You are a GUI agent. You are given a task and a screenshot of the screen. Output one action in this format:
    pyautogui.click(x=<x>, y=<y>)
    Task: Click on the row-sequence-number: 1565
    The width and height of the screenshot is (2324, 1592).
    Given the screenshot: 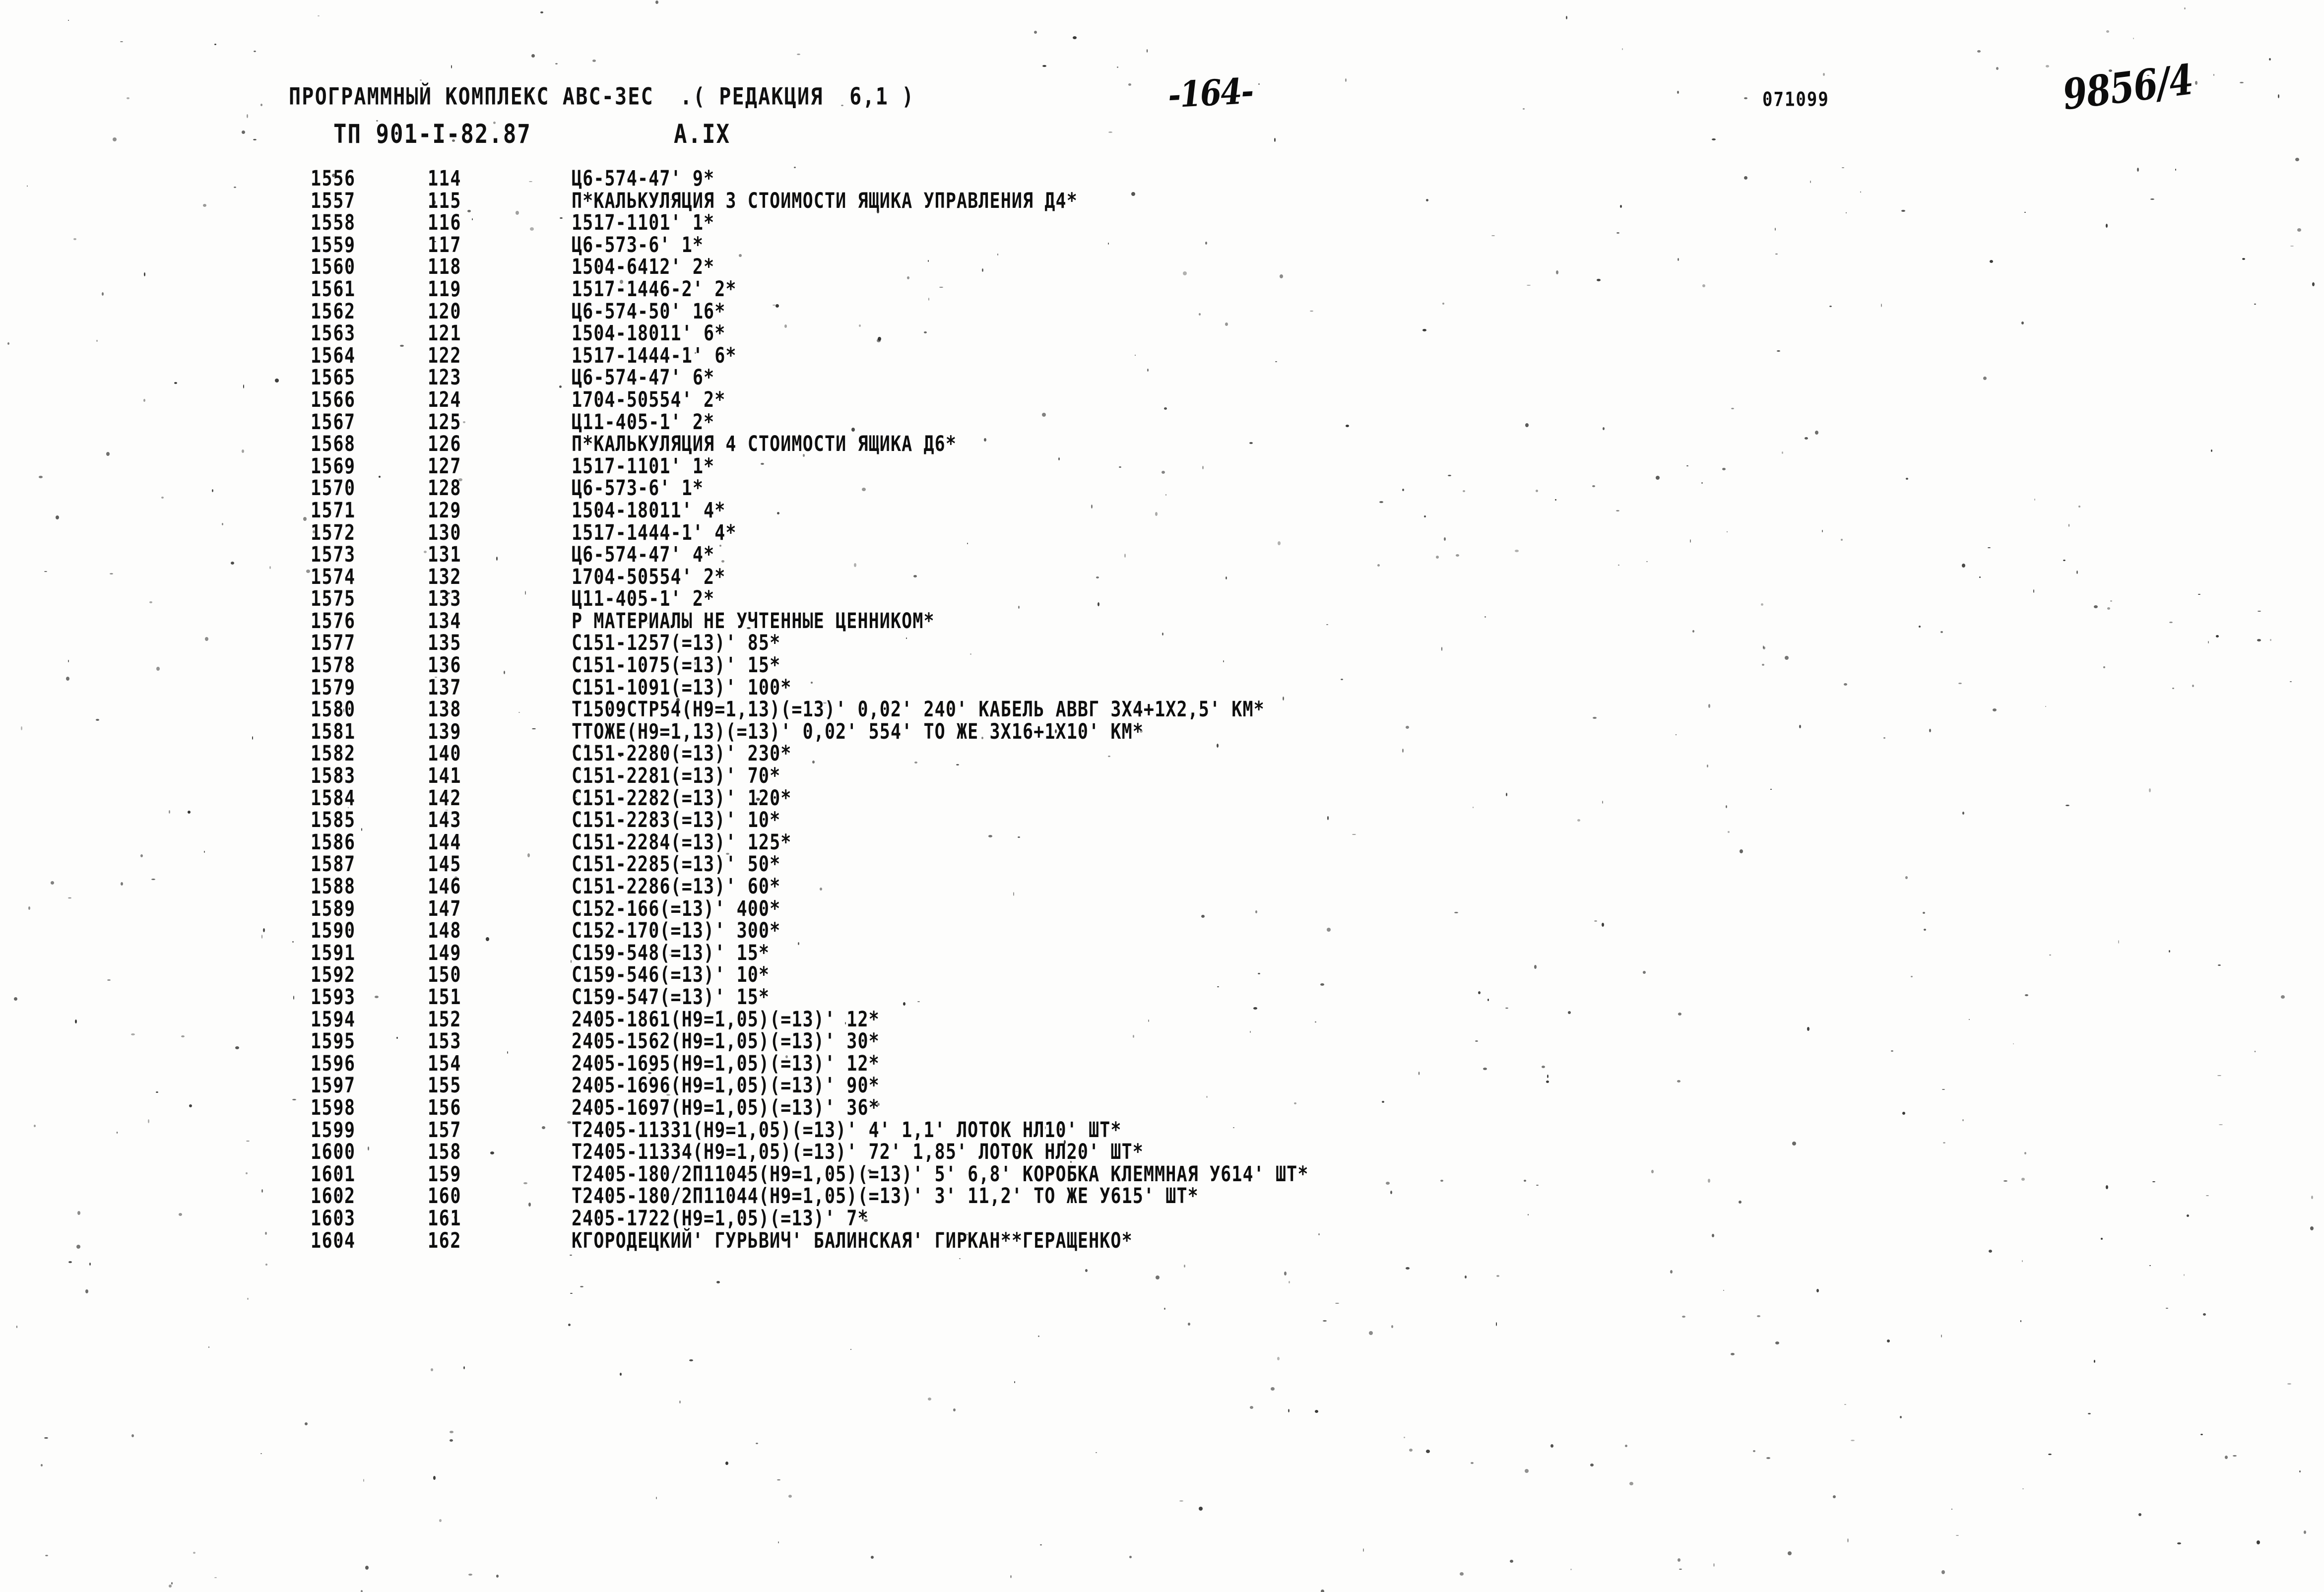 What is the action you would take?
    pyautogui.click(x=333, y=378)
    